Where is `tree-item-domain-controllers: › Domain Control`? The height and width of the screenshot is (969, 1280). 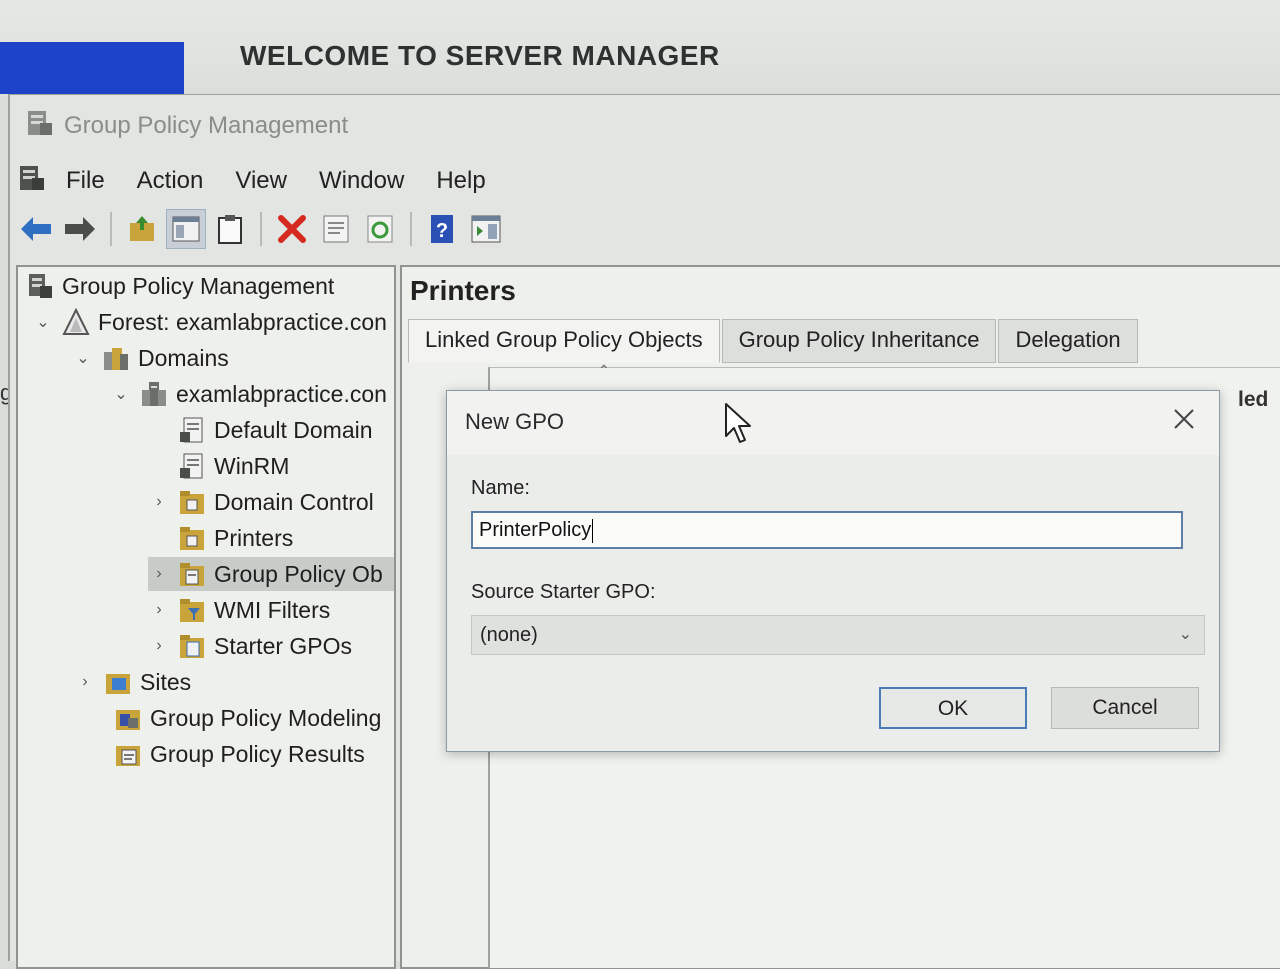
tree-item-domain-controllers: › Domain Control is located at coordinates (261, 502).